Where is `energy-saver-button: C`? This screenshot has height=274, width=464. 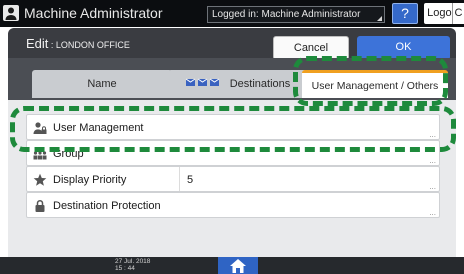
energy-saver-button: C is located at coordinates (458, 13).